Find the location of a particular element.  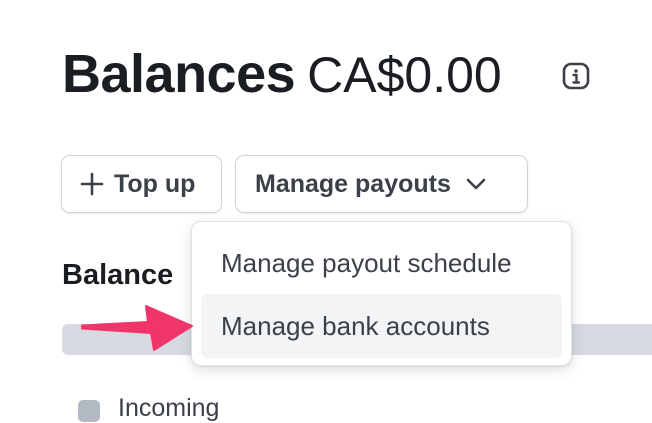

manage-payouts-label: Manage payouts is located at coordinates (353, 183).